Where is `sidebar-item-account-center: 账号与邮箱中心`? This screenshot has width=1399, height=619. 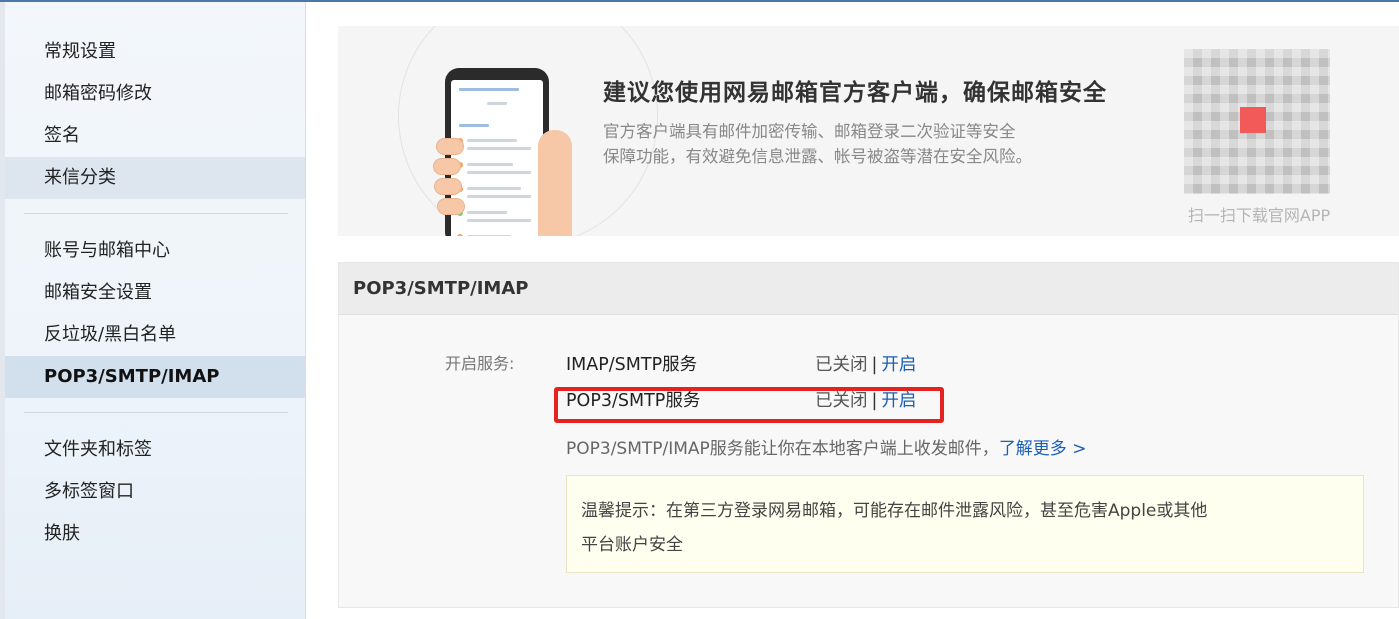 sidebar-item-account-center: 账号与邮箱中心 is located at coordinates (155, 251).